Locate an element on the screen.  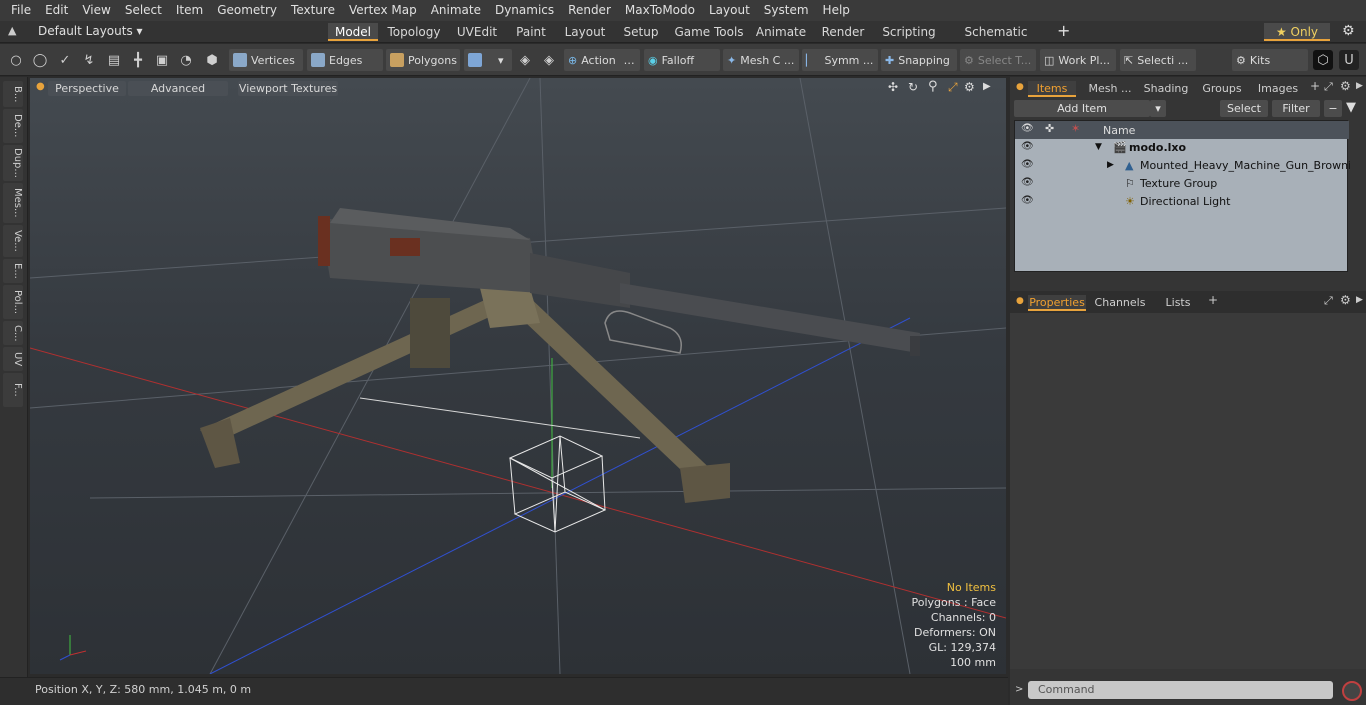
tab-lists: Lists is located at coordinates (1178, 303).